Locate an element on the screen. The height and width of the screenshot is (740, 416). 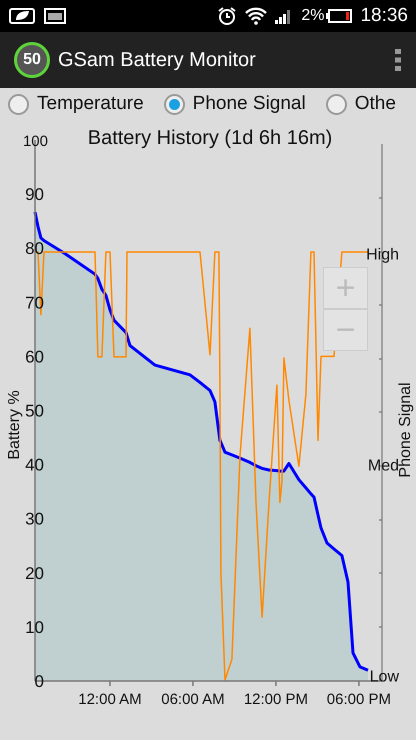
x-tick-label: 06:00 AM is located at coordinates (193, 699).